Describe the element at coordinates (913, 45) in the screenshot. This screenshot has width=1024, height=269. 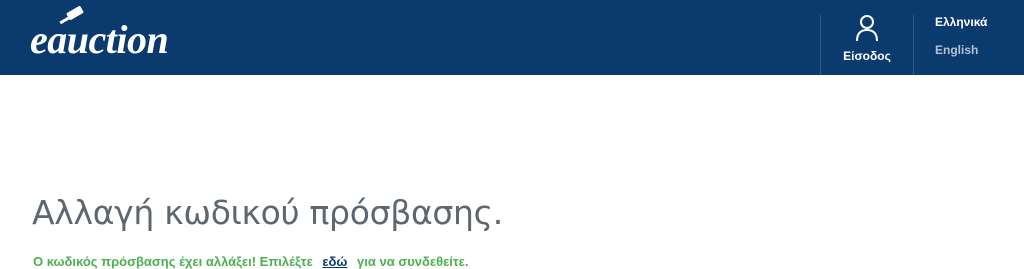
I see `header-divider` at that location.